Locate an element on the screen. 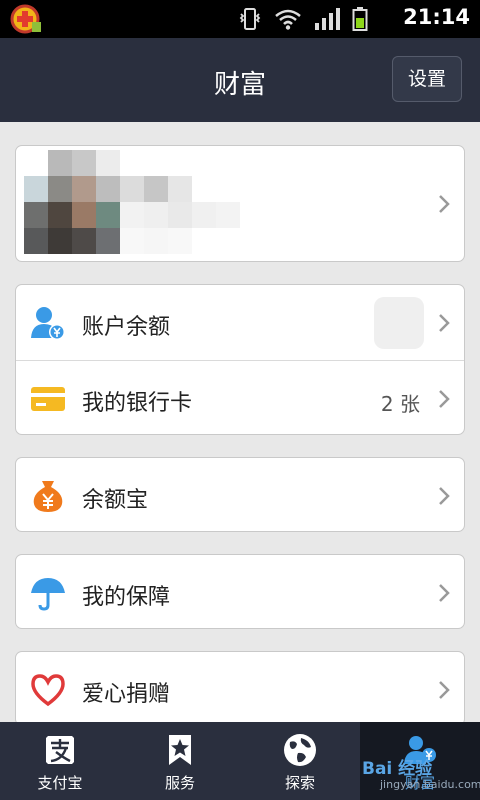 This screenshot has width=480, height=800. account-balance-label: 账户余额 is located at coordinates (126, 327).